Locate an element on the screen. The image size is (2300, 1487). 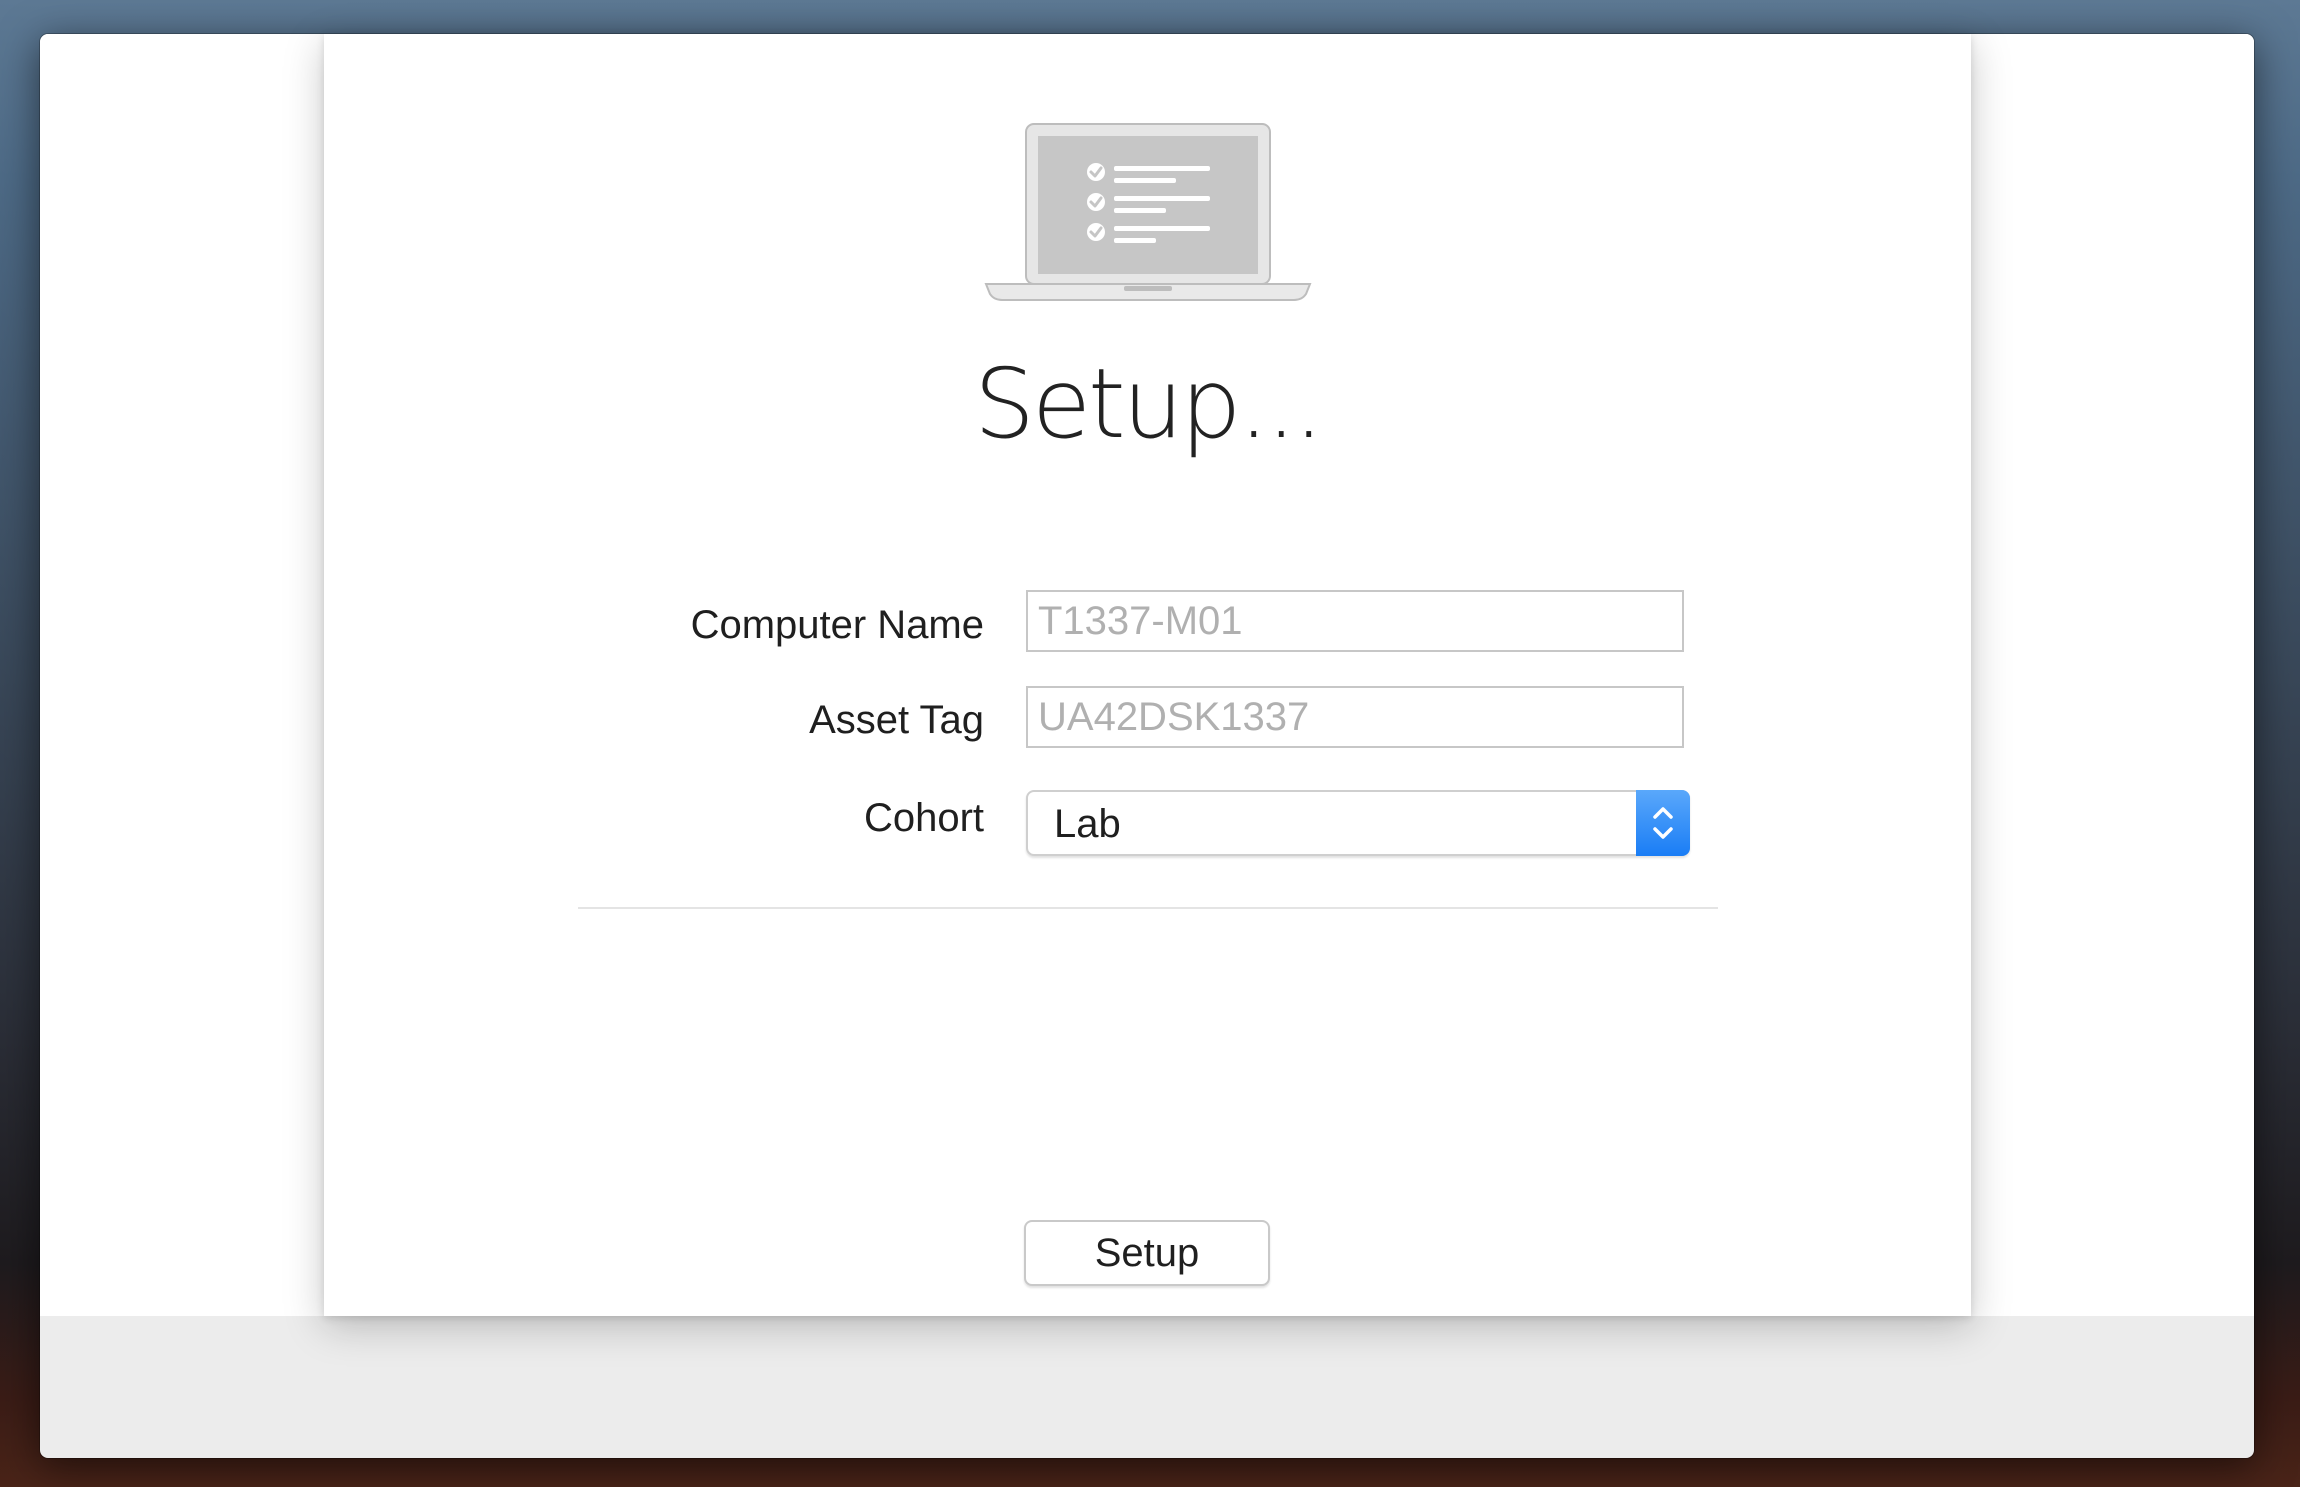
computer-name-input is located at coordinates (1355, 621).